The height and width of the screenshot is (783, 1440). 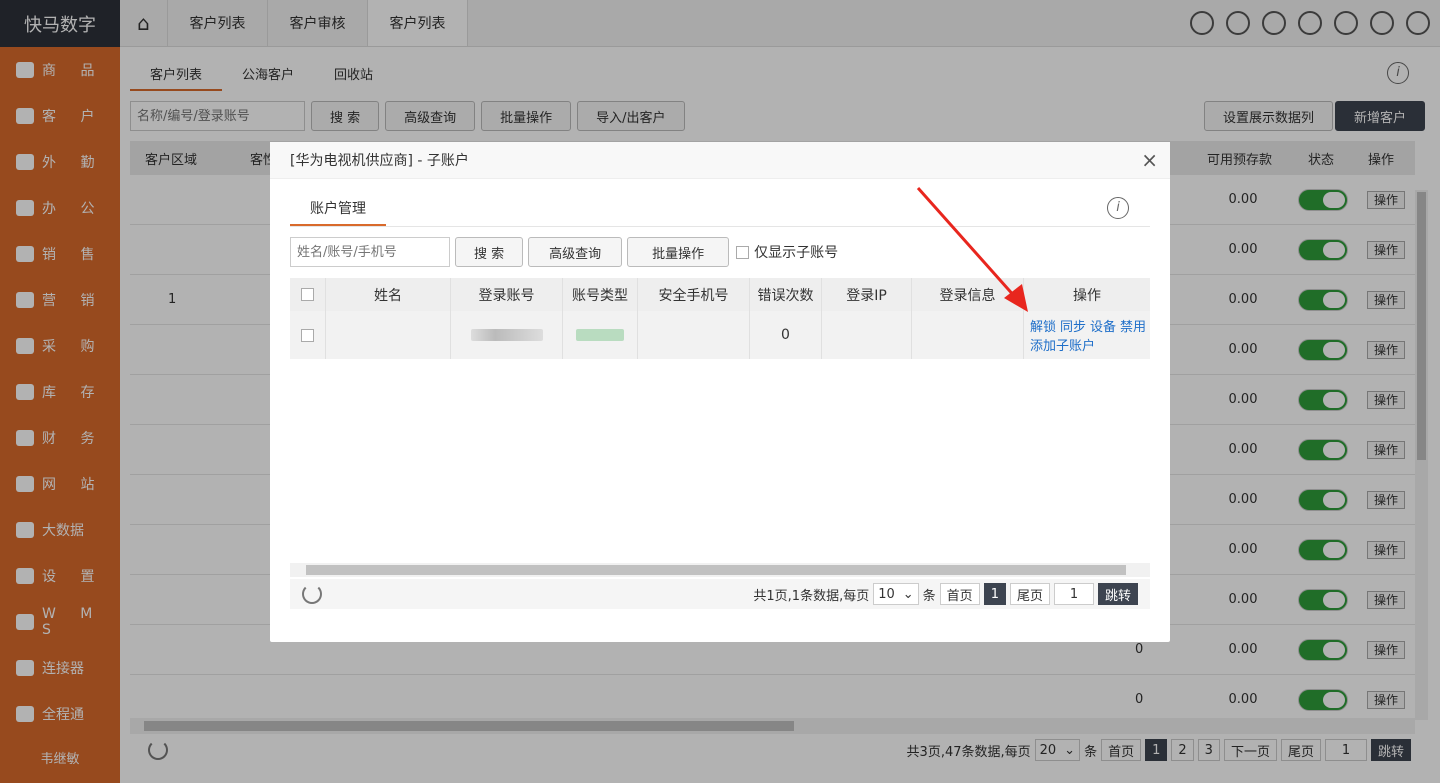 I want to click on modal-pager-summary: 共1页,1条数据,每页, so click(x=811, y=596).